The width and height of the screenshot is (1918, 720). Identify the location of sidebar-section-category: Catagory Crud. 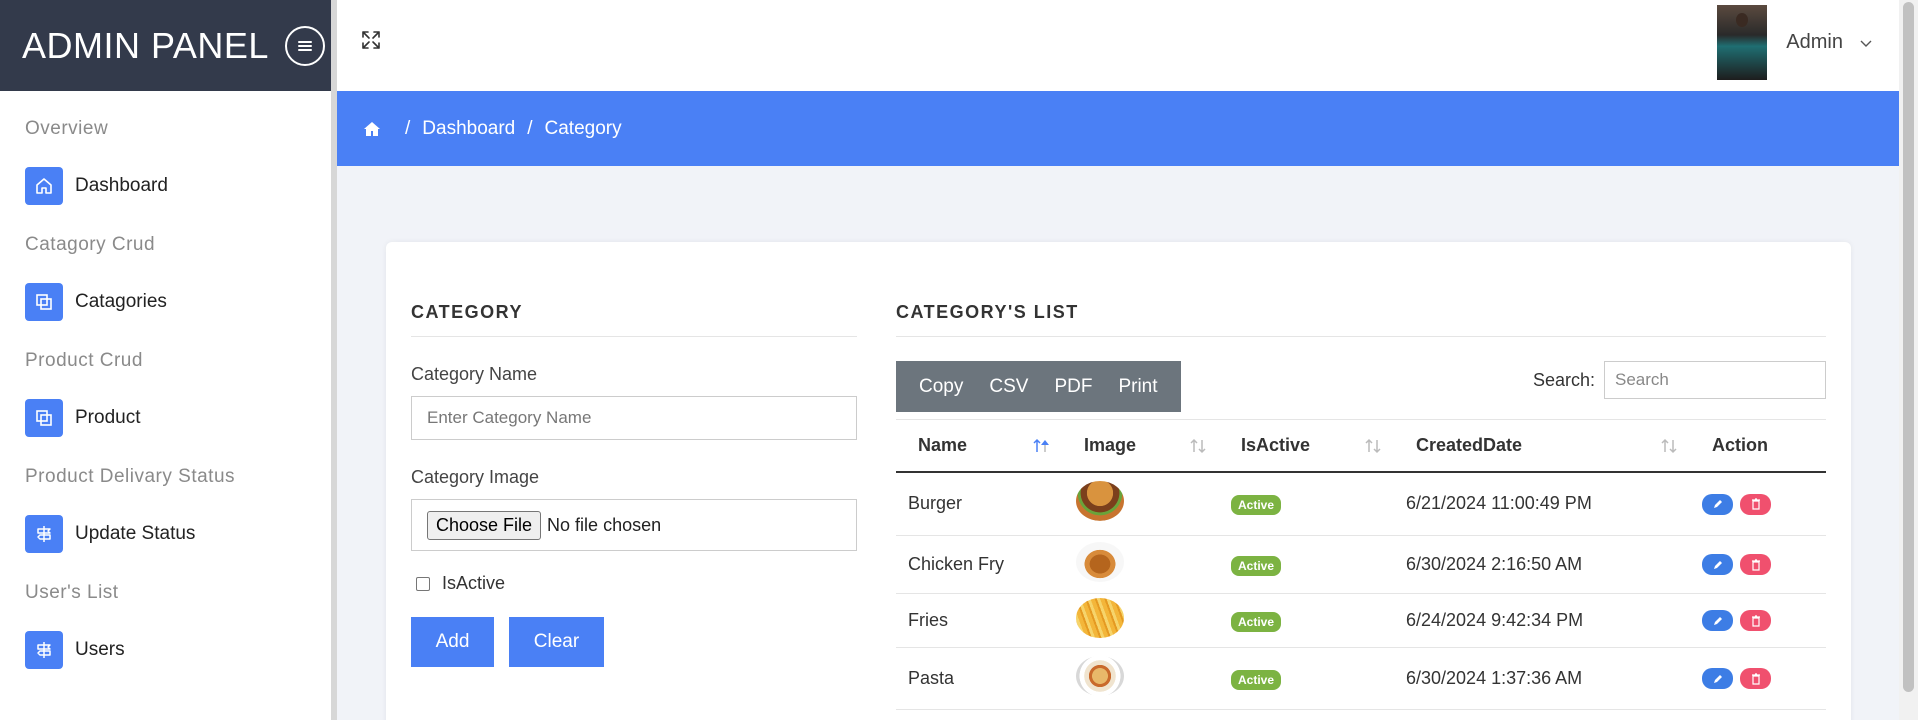
(90, 244).